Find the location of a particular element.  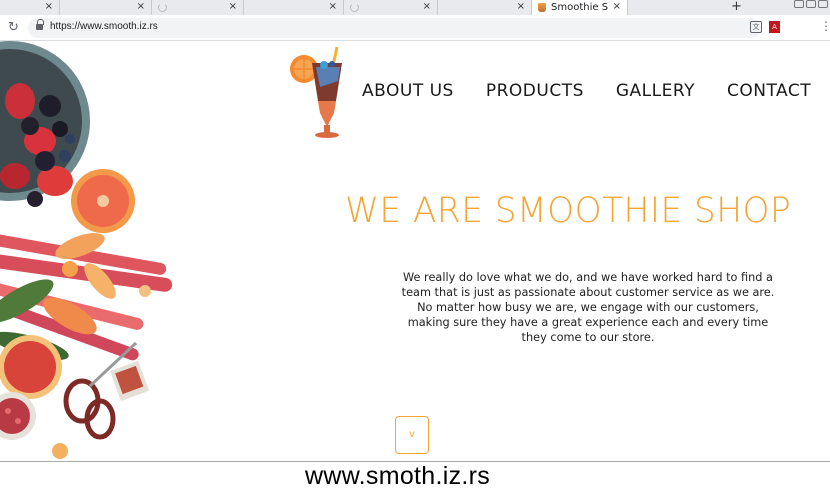

minimize-icon is located at coordinates (799, 4).